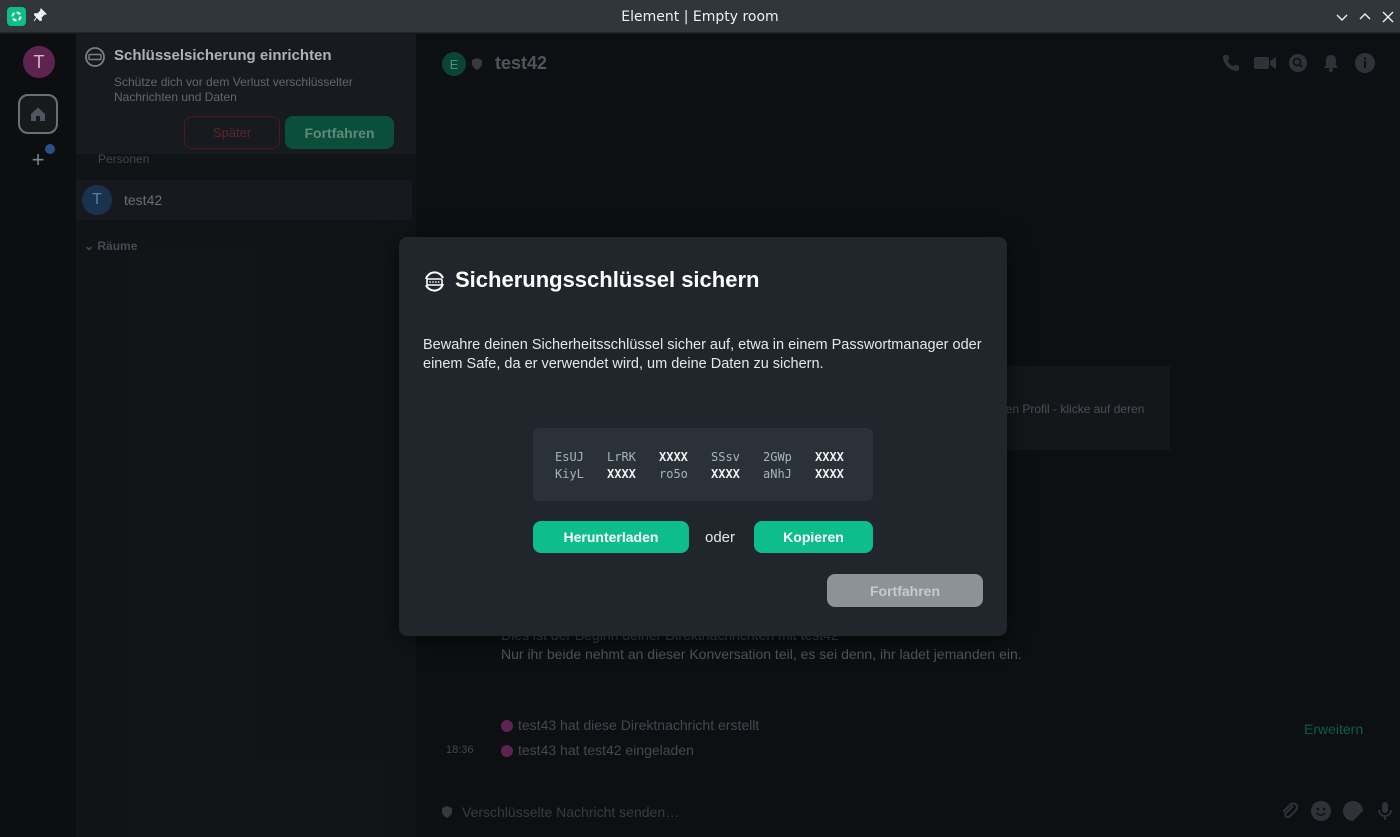  Describe the element at coordinates (777, 457) in the screenshot. I see `key-chunk: 2GWp` at that location.